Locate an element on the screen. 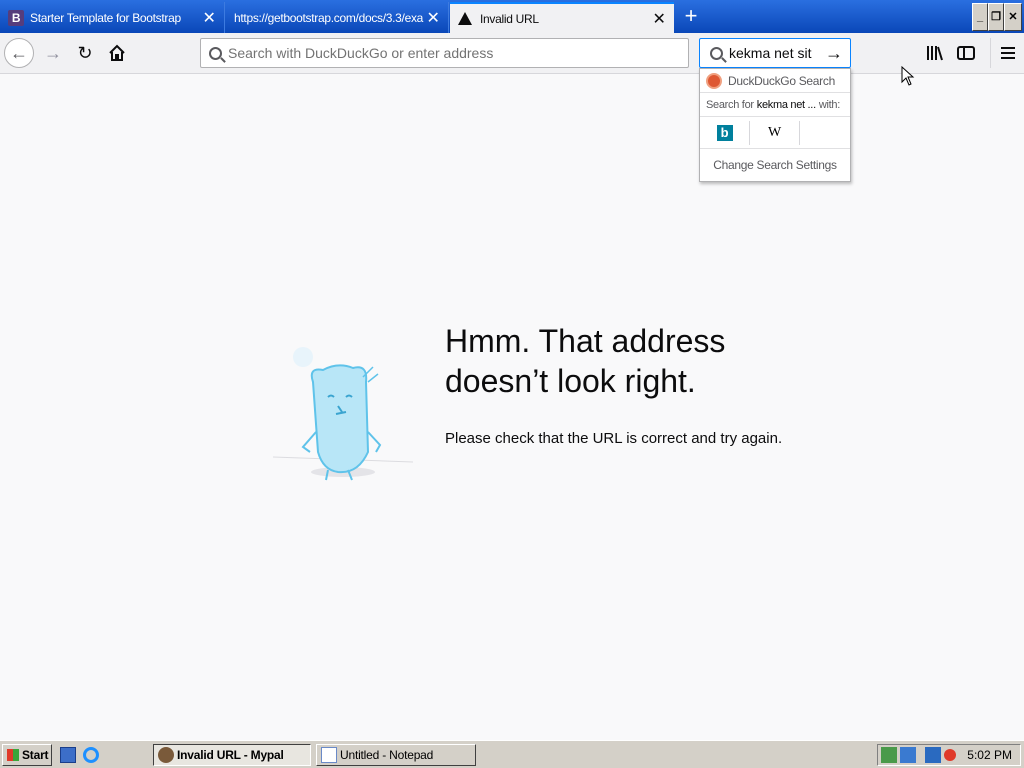  mypal-icon is located at coordinates (166, 755).